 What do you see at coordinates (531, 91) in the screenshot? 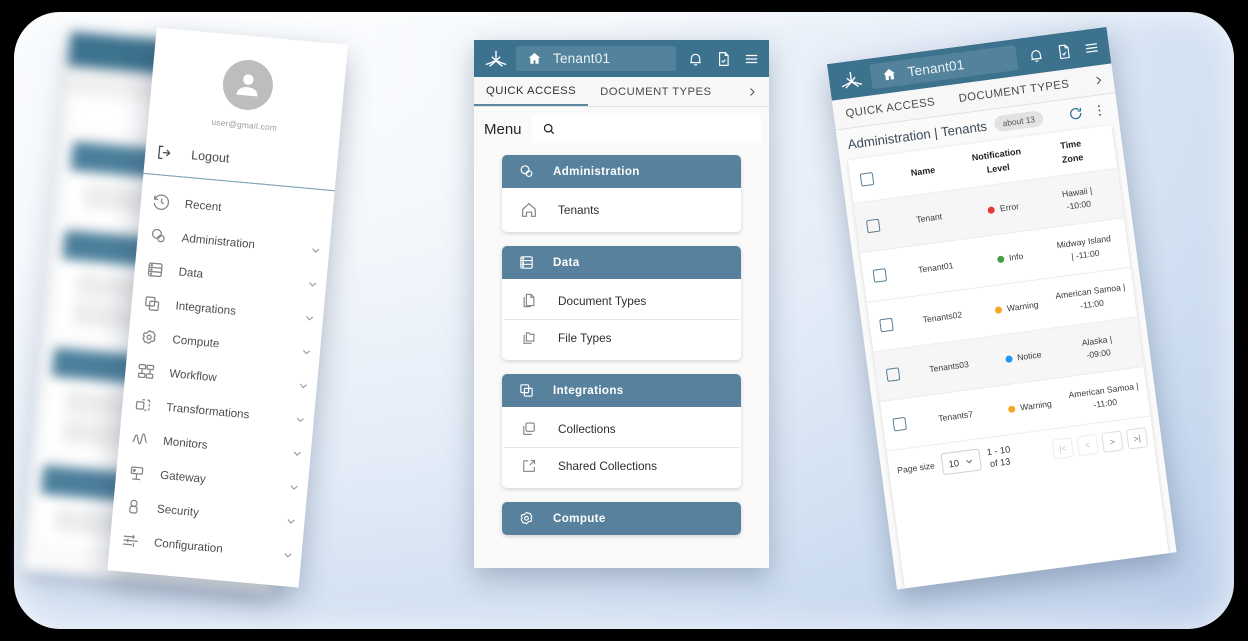
I see `tab-quick-access: QUICK ACCESS` at bounding box center [531, 91].